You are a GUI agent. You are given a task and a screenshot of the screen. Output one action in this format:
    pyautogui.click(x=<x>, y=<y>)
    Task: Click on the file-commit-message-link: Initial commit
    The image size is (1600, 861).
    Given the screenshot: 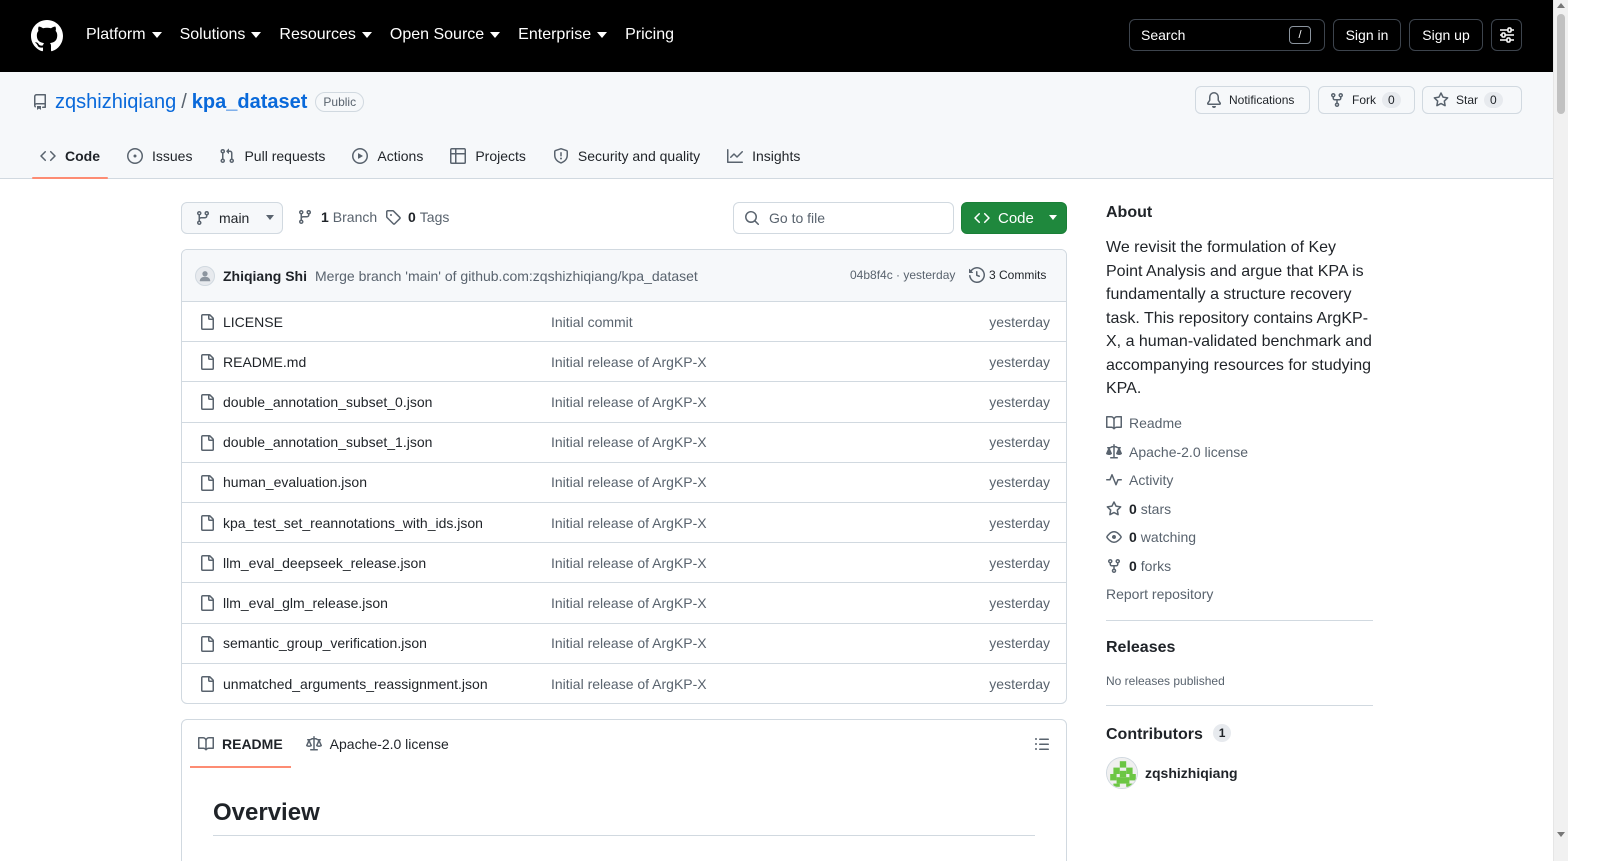 What is the action you would take?
    pyautogui.click(x=592, y=322)
    